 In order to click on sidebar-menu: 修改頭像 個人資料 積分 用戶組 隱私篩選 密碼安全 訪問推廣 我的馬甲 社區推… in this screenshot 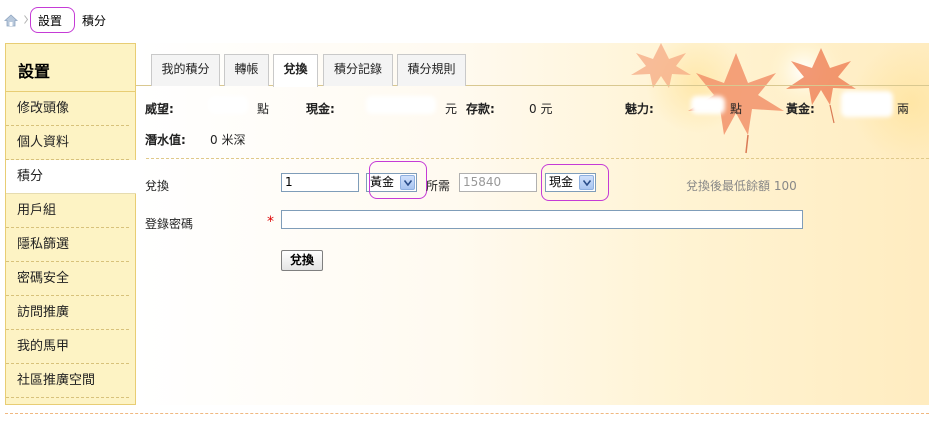, I will do `click(71, 245)`.